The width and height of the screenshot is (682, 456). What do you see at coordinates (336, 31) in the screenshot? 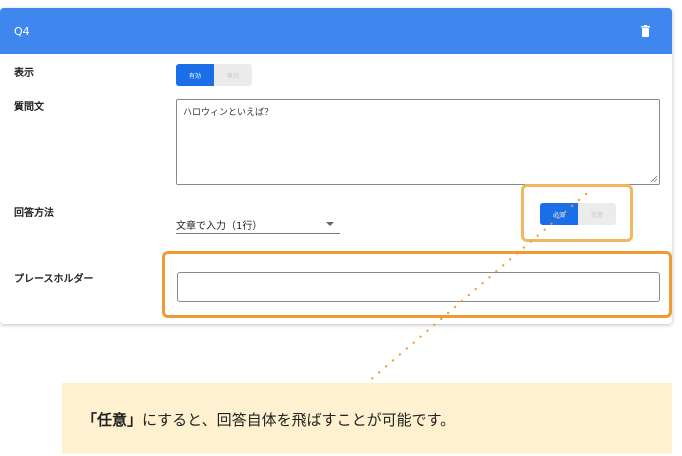
I see `question-header: Q4` at bounding box center [336, 31].